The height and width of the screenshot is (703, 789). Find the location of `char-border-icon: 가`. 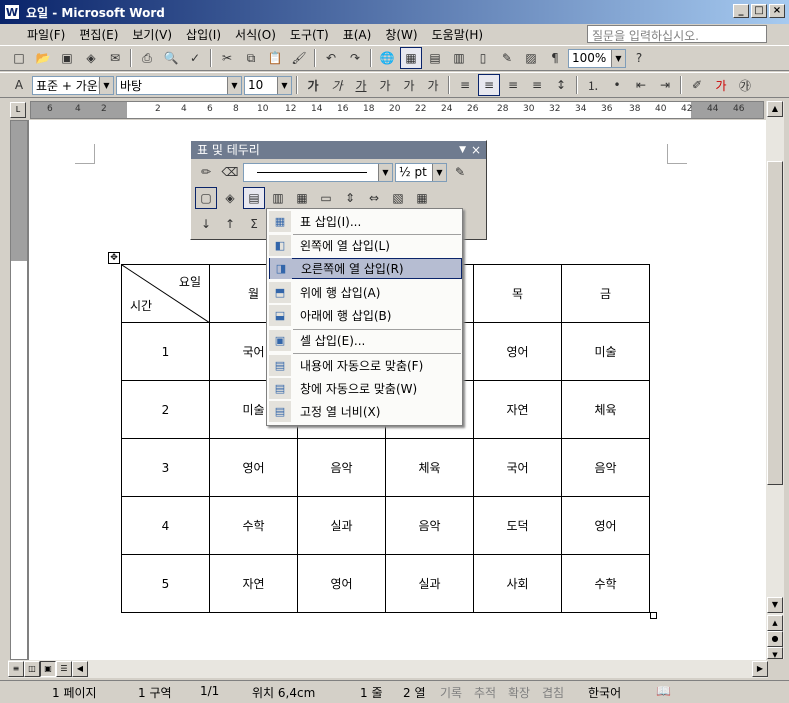

char-border-icon: 가 is located at coordinates (385, 85).